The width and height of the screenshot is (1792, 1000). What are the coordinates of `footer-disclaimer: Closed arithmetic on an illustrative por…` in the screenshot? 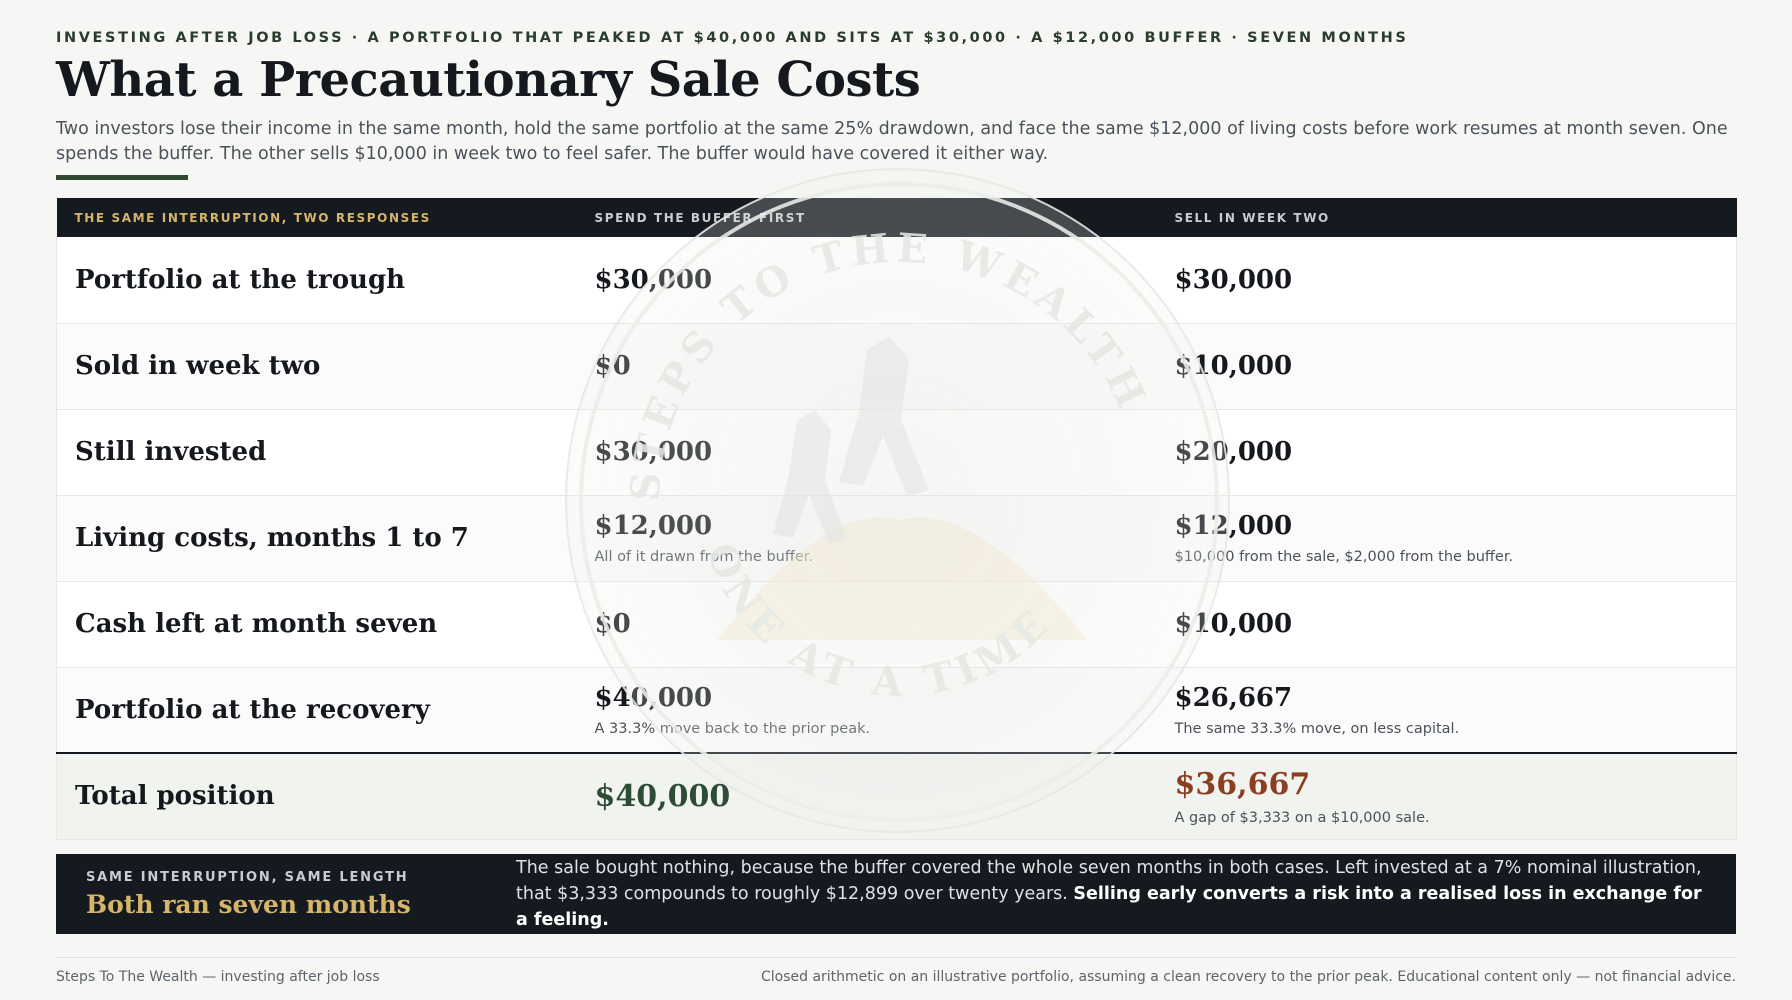 It's located at (1248, 977).